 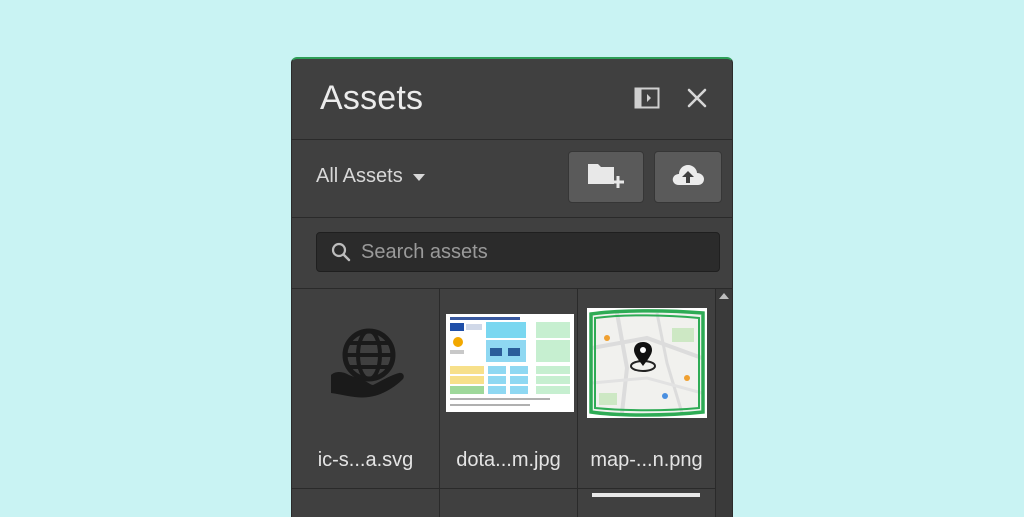 I want to click on cloud-upload-icon, so click(x=688, y=177).